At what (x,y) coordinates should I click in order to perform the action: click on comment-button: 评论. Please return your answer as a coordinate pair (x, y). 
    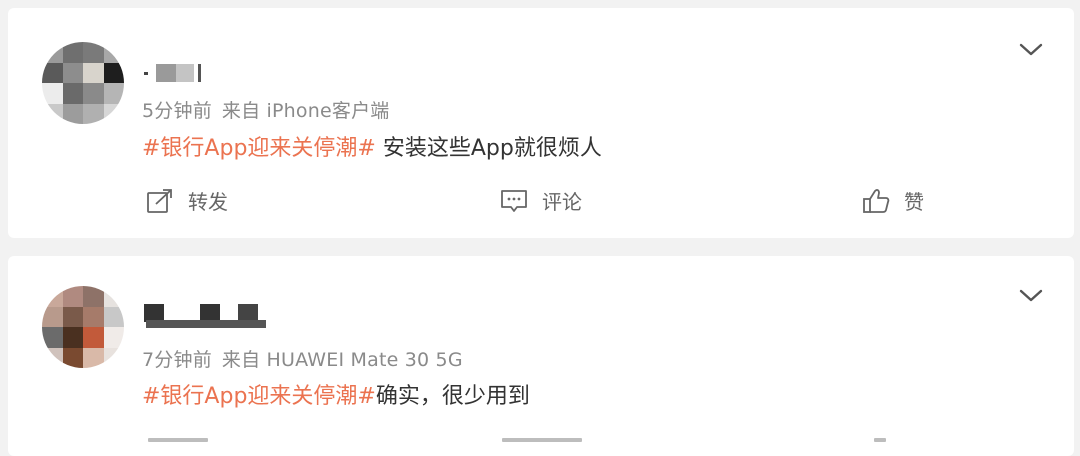
    Looking at the image, I should click on (541, 200).